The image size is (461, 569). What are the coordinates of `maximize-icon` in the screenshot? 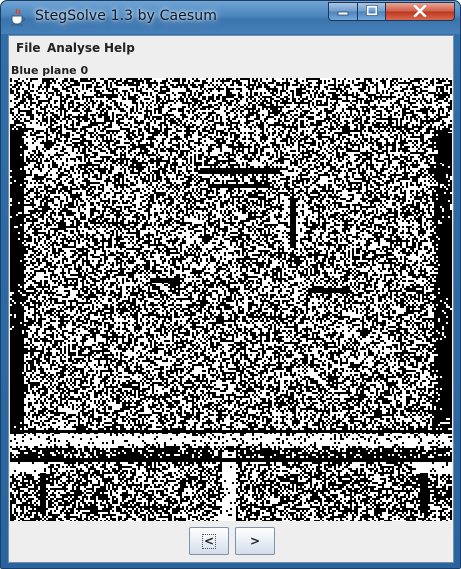 It's located at (371, 11).